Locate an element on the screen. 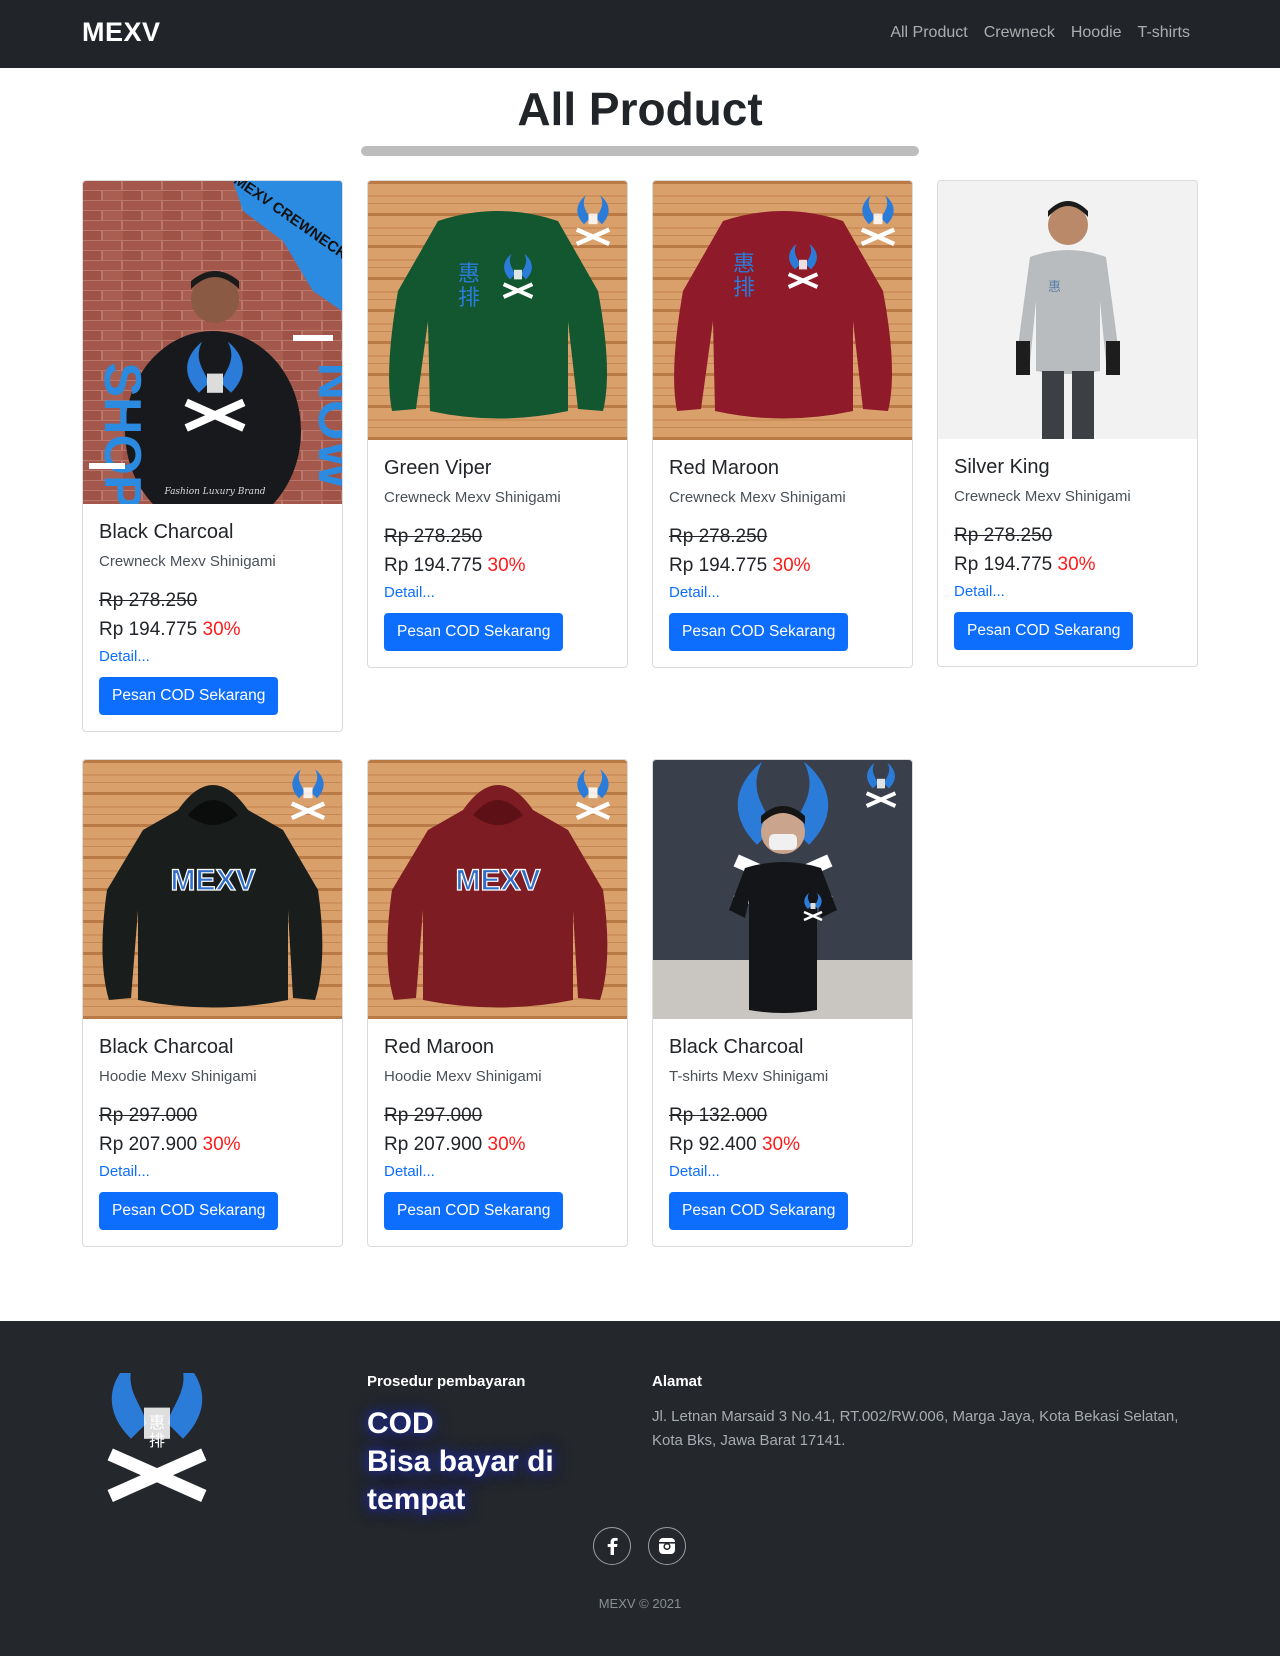  nav-links: All Product Crewneck Hoodie T-shirts is located at coordinates (1040, 33).